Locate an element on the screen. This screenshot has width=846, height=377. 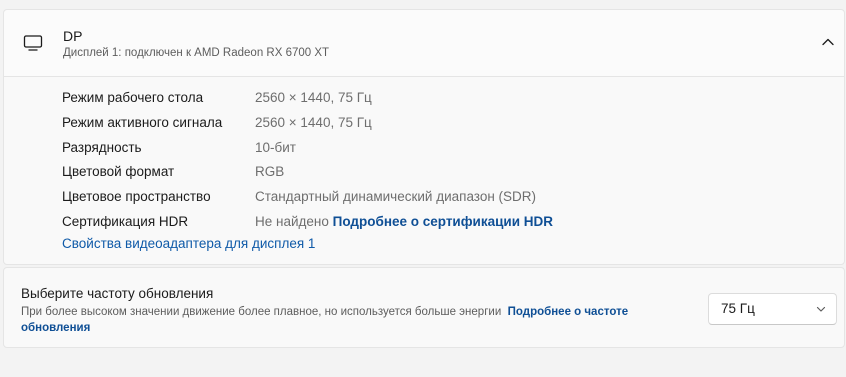
refresh-rate-dropdown: 75 Гц is located at coordinates (772, 309).